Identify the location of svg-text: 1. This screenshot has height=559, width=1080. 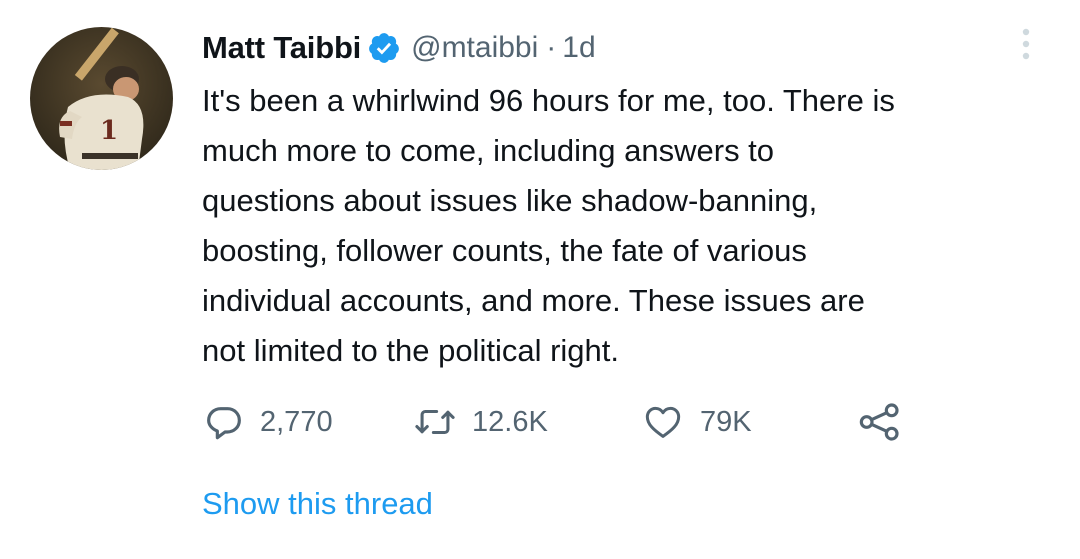
(109, 131).